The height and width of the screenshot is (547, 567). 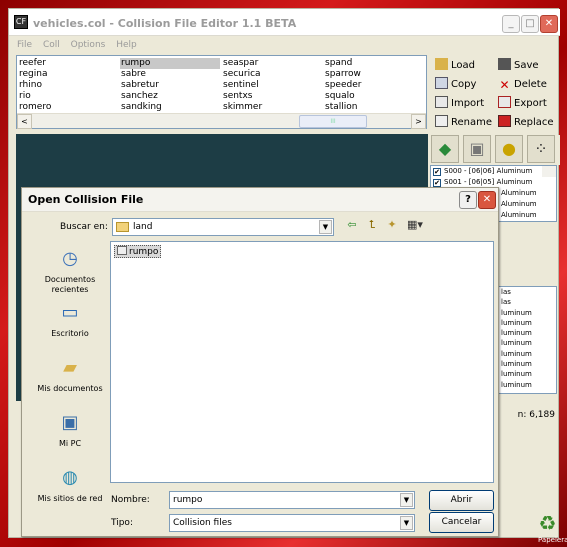 What do you see at coordinates (352, 225) in the screenshot?
I see `back-icon: ⇦` at bounding box center [352, 225].